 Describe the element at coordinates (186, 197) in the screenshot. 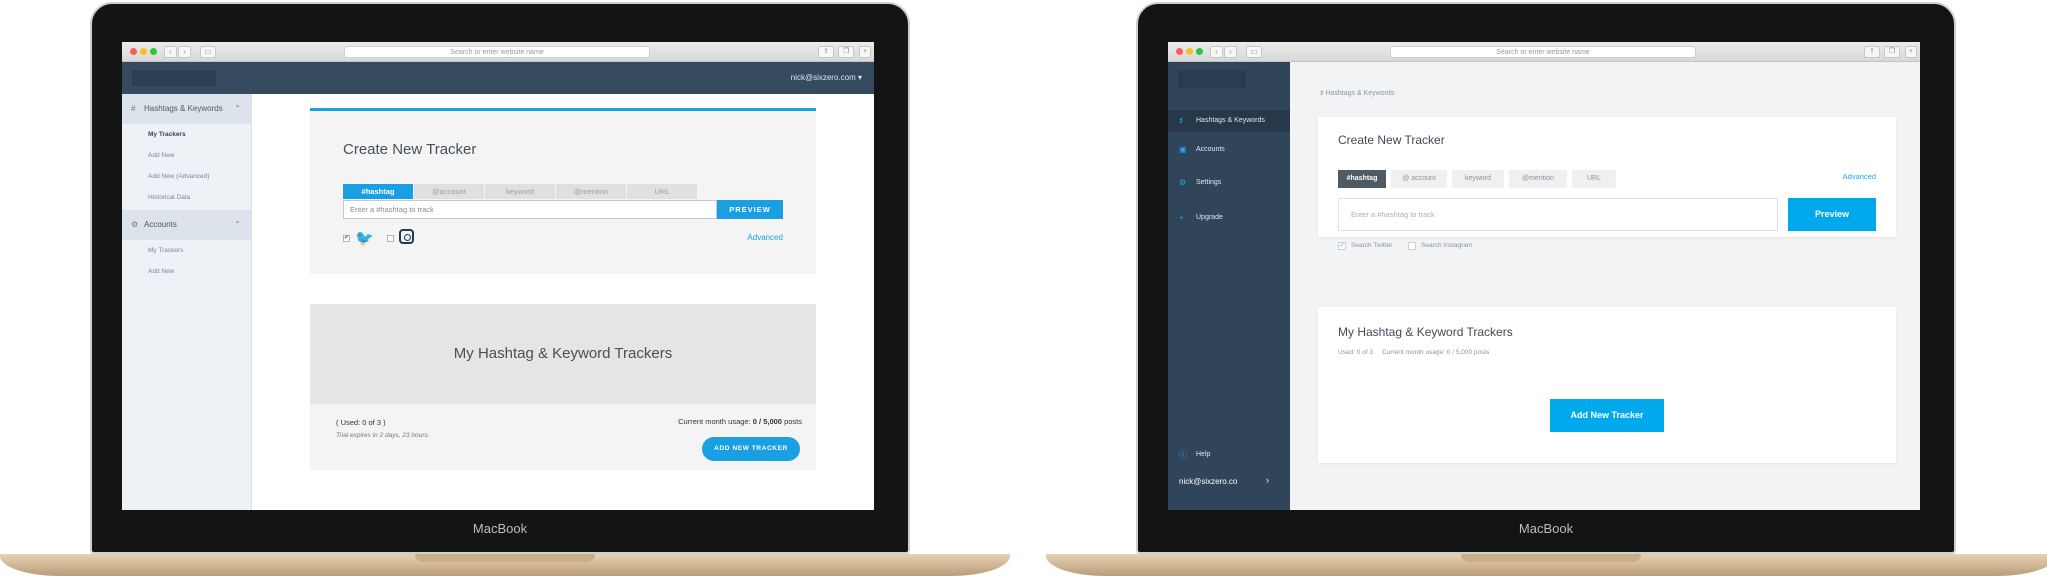

I see `sidebar-item-historical-data: Historical Data` at that location.